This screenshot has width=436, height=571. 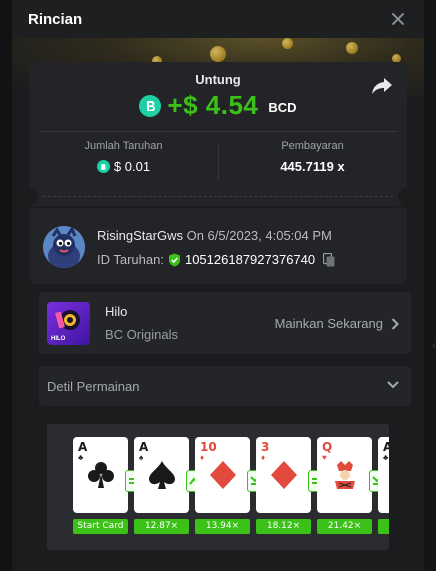 What do you see at coordinates (430, 285) in the screenshot?
I see `backdrop-right` at bounding box center [430, 285].